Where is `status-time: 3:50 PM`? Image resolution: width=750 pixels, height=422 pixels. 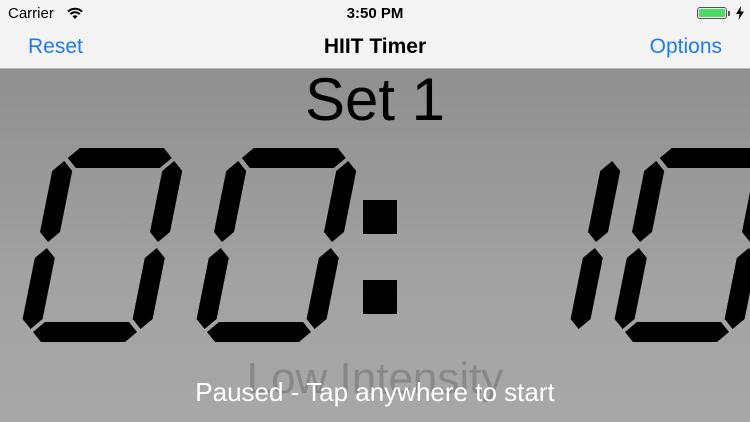 status-time: 3:50 PM is located at coordinates (375, 13).